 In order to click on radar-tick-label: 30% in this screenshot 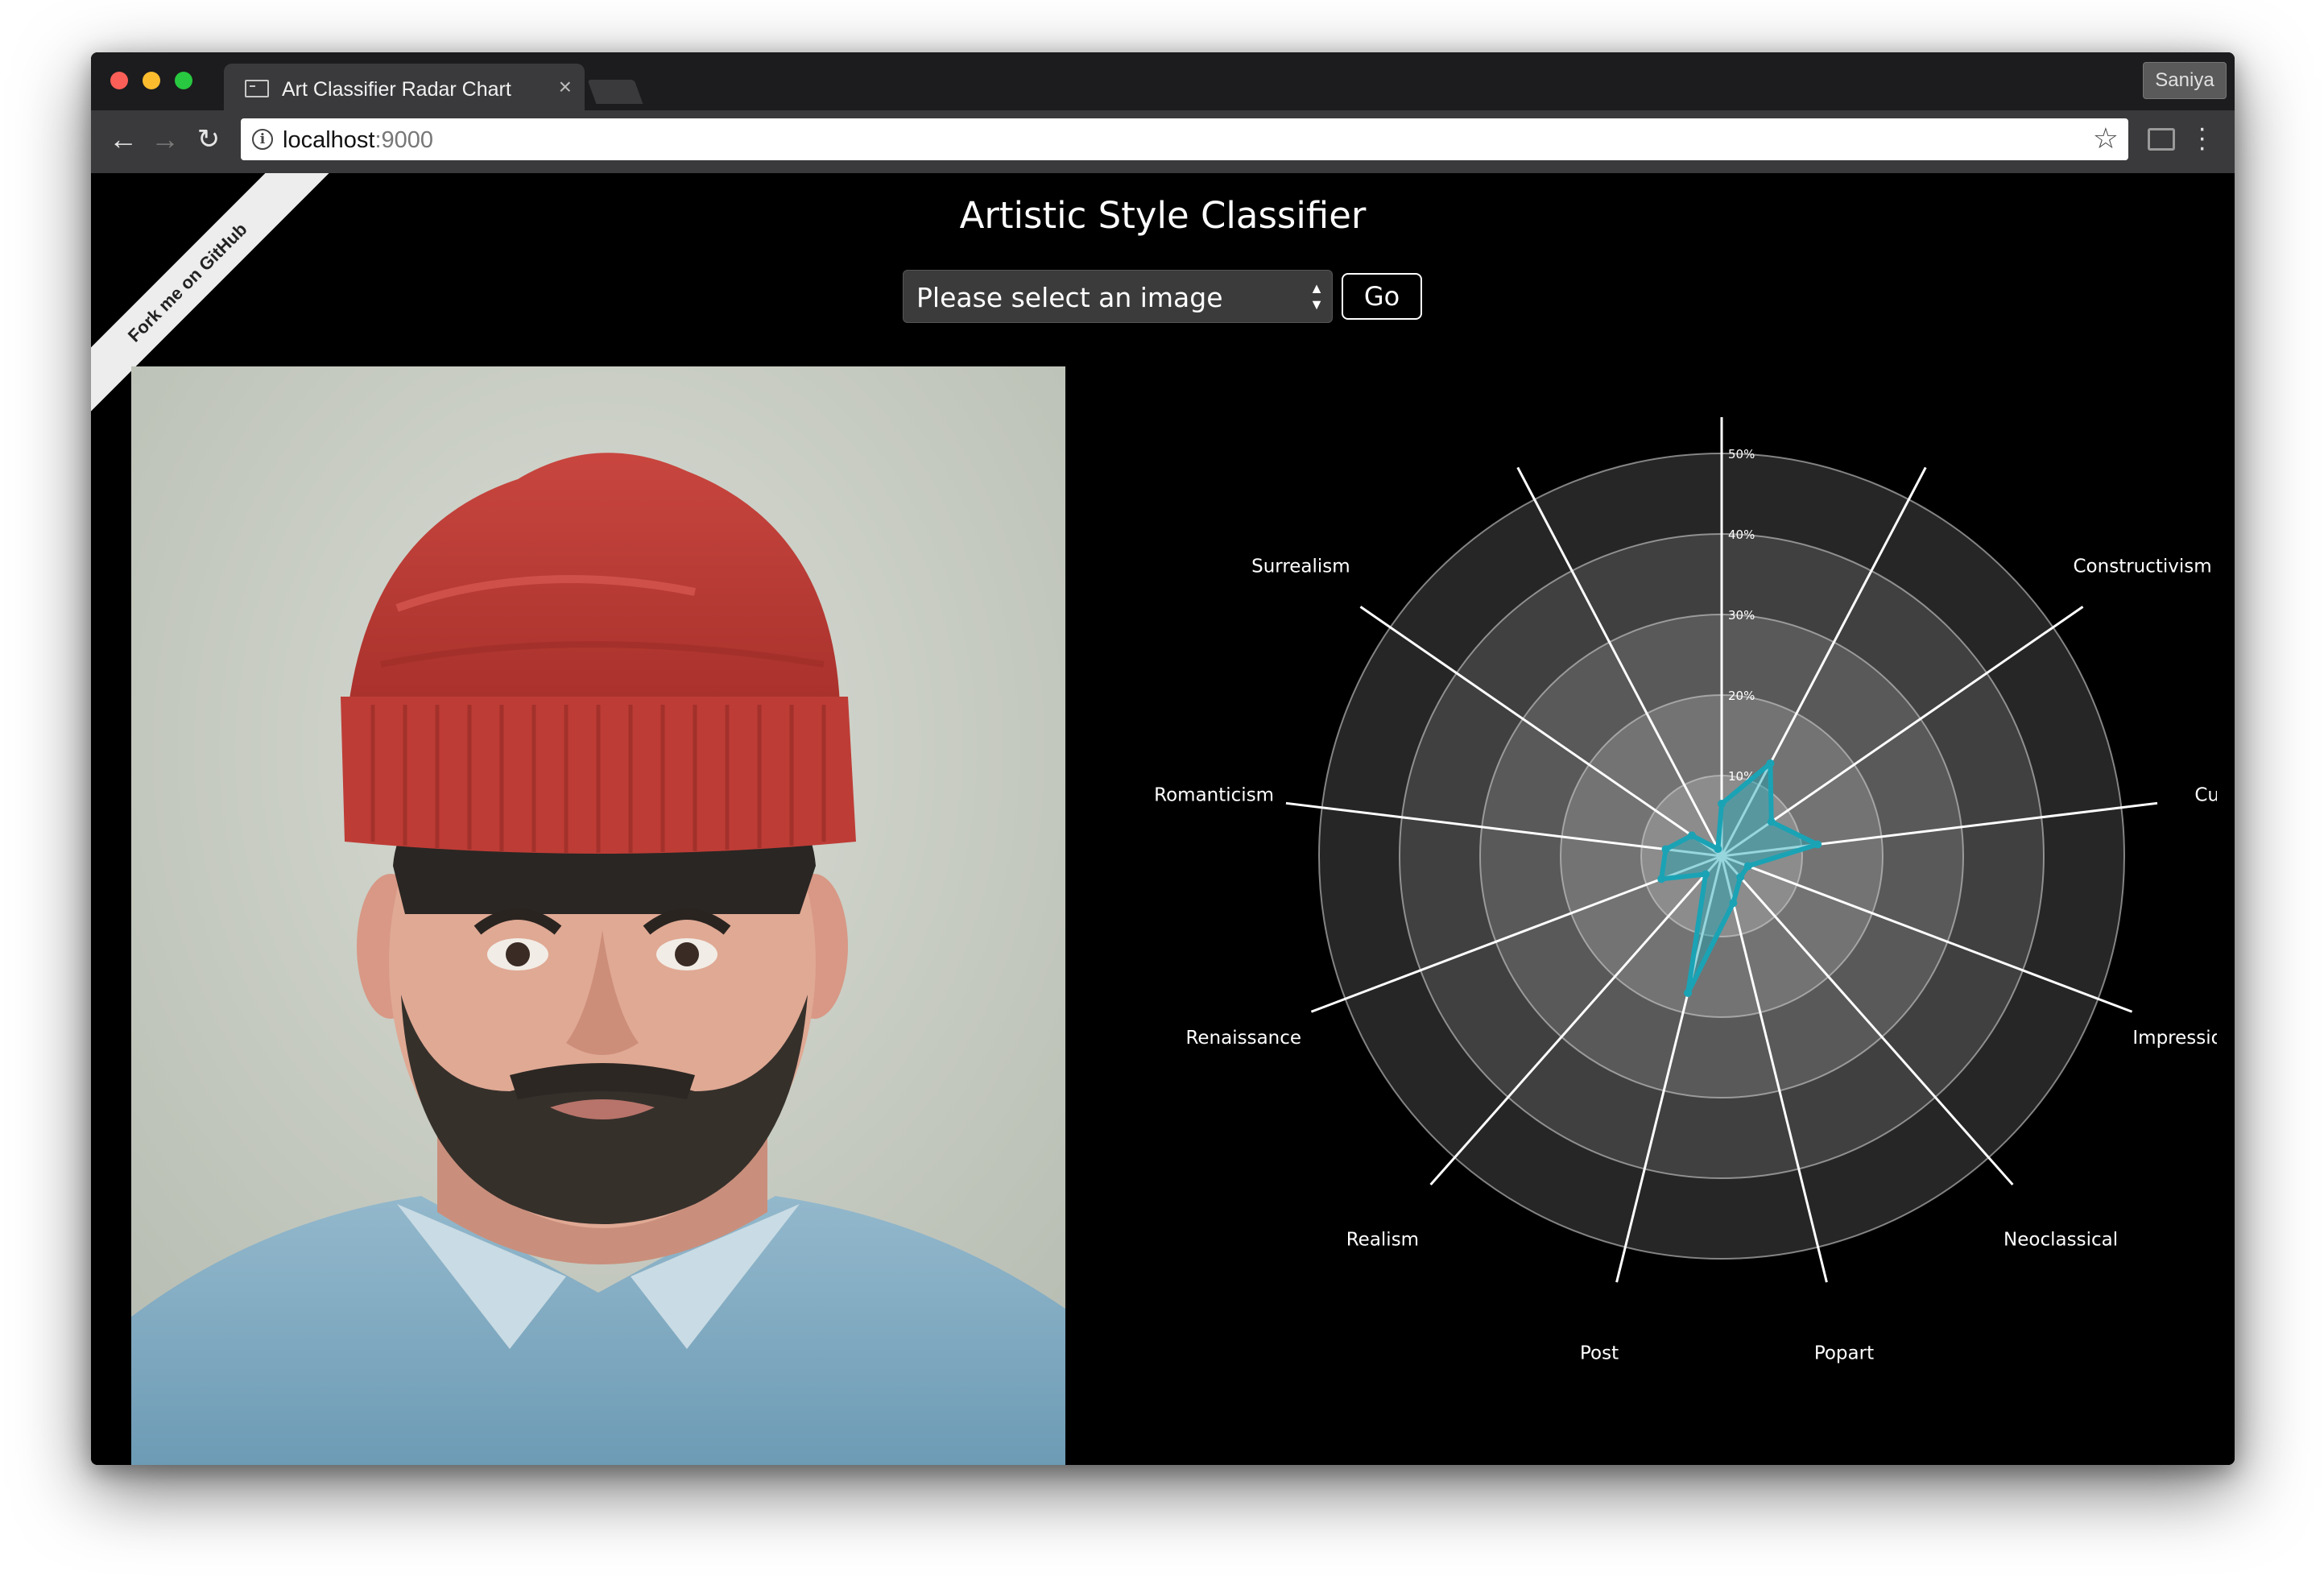, I will do `click(1741, 616)`.